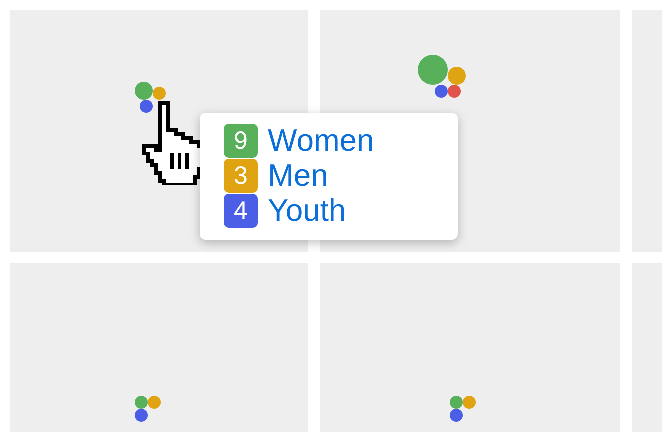 The image size is (662, 432). Describe the element at coordinates (241, 176) in the screenshot. I see `count-badge: 3` at that location.